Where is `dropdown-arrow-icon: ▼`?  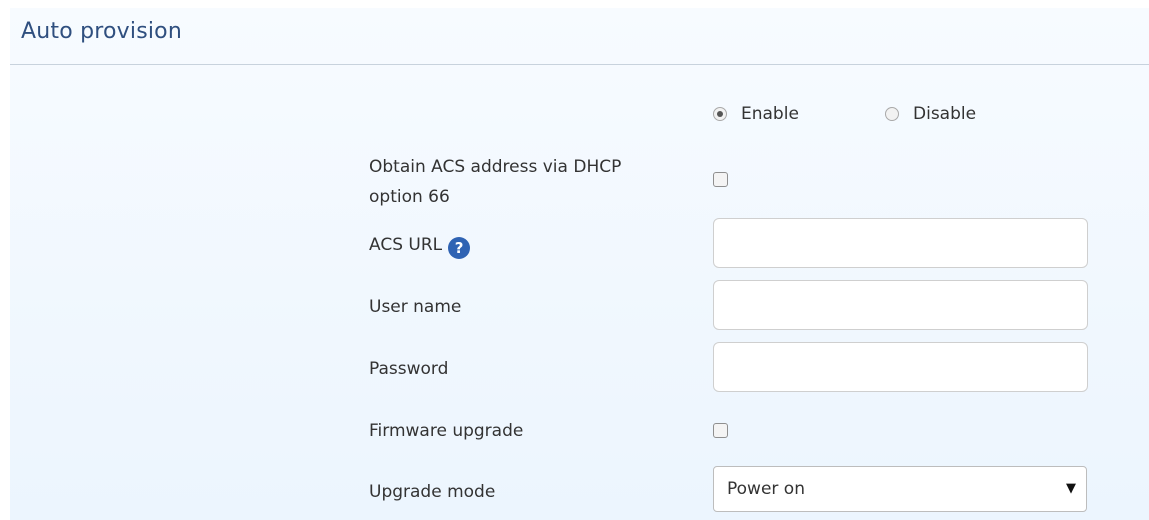
dropdown-arrow-icon: ▼ is located at coordinates (1071, 488).